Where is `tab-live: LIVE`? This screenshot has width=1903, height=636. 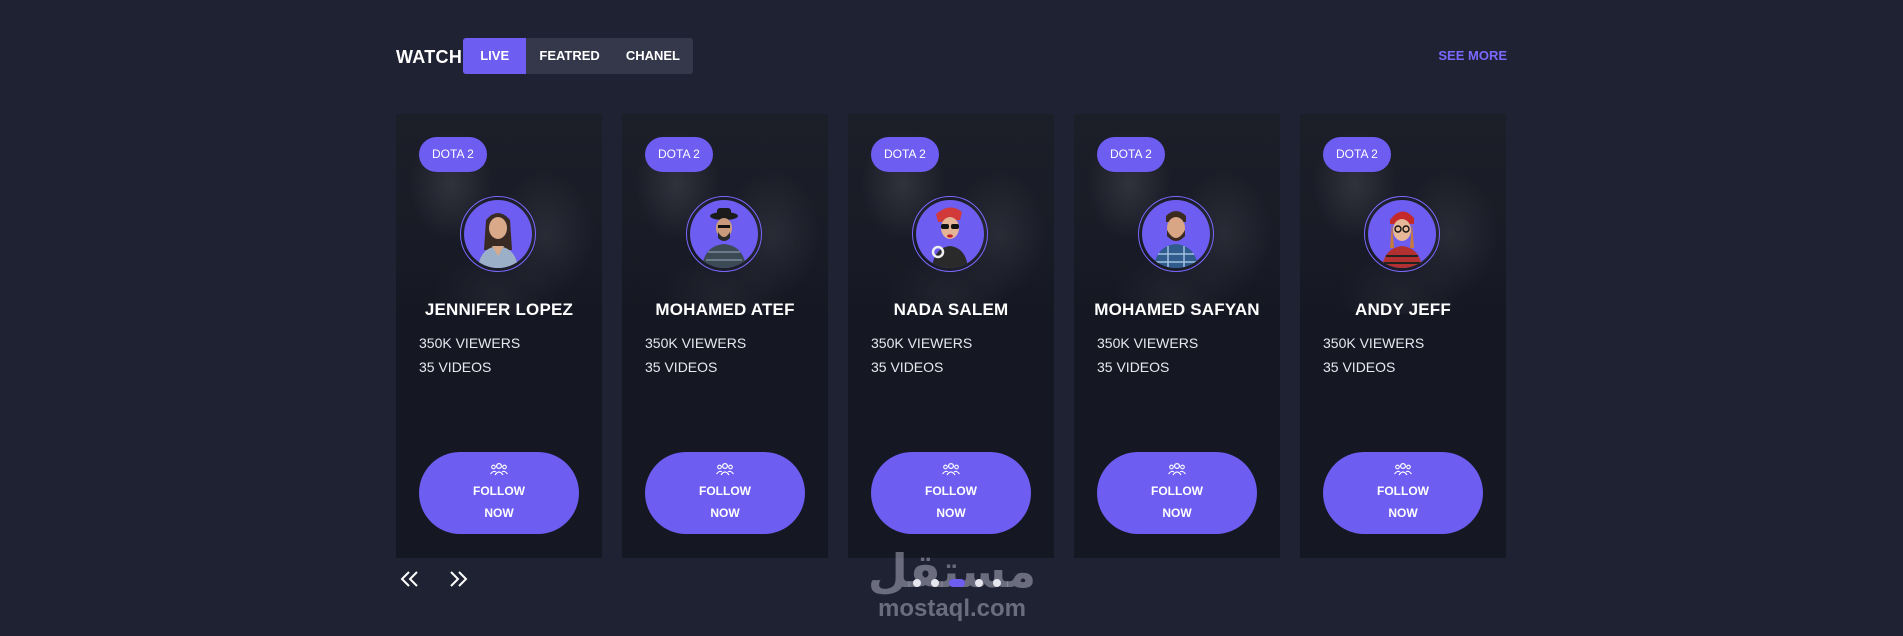
tab-live: LIVE is located at coordinates (495, 56).